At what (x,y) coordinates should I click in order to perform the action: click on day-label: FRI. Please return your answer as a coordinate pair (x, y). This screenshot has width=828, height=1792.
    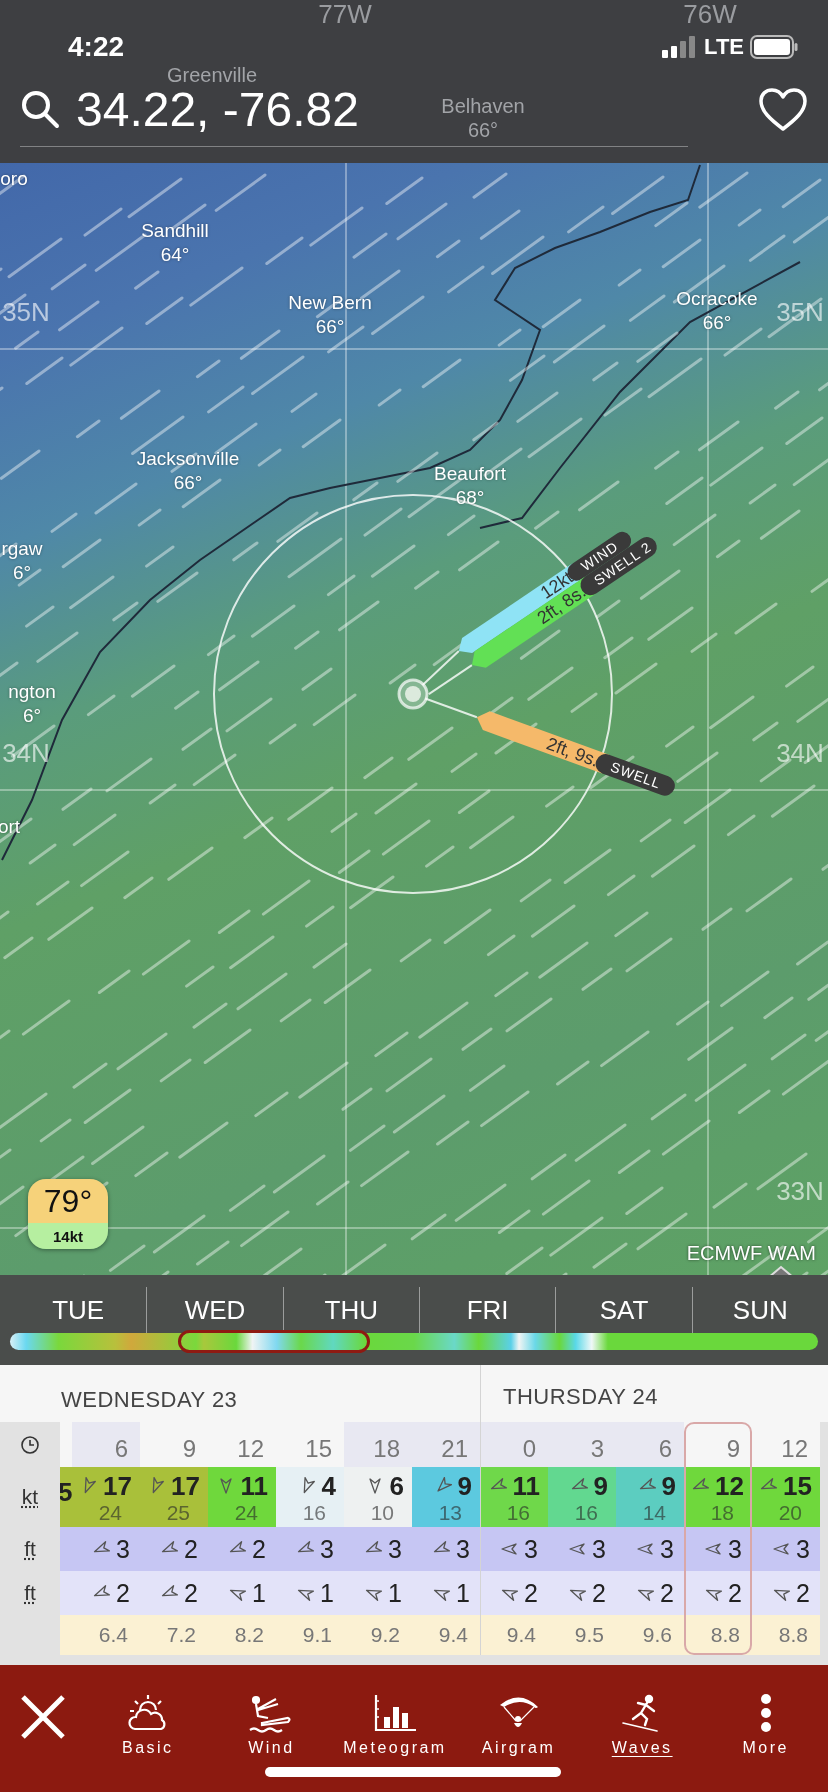
    Looking at the image, I should click on (487, 1310).